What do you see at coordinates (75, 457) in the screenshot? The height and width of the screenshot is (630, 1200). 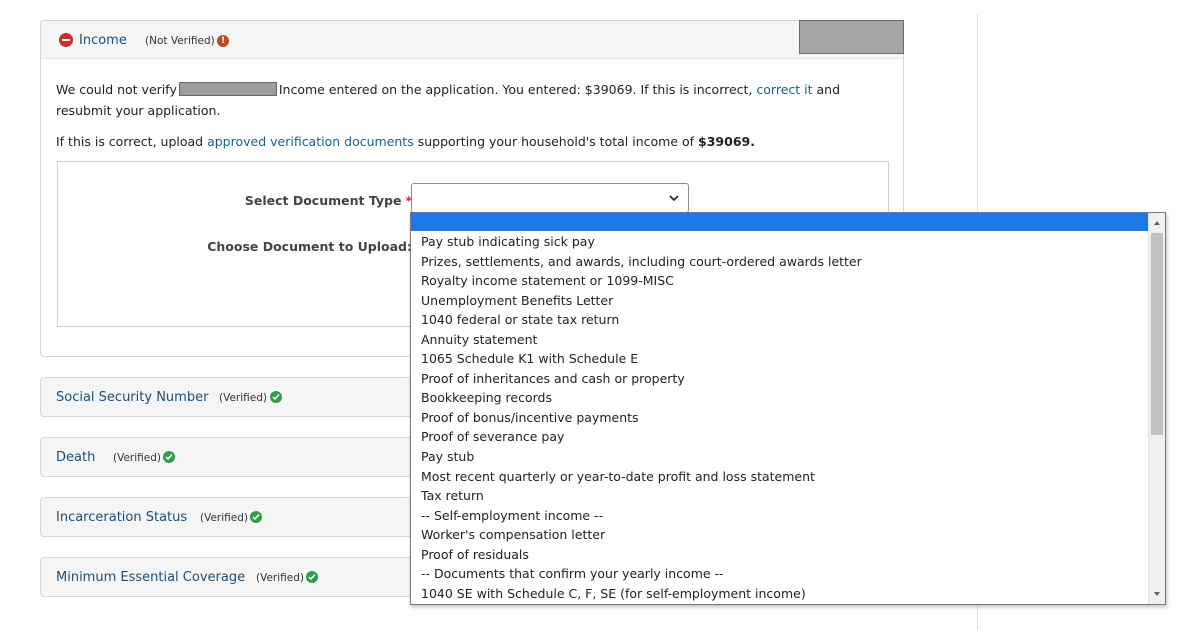 I see `section-title: Death` at bounding box center [75, 457].